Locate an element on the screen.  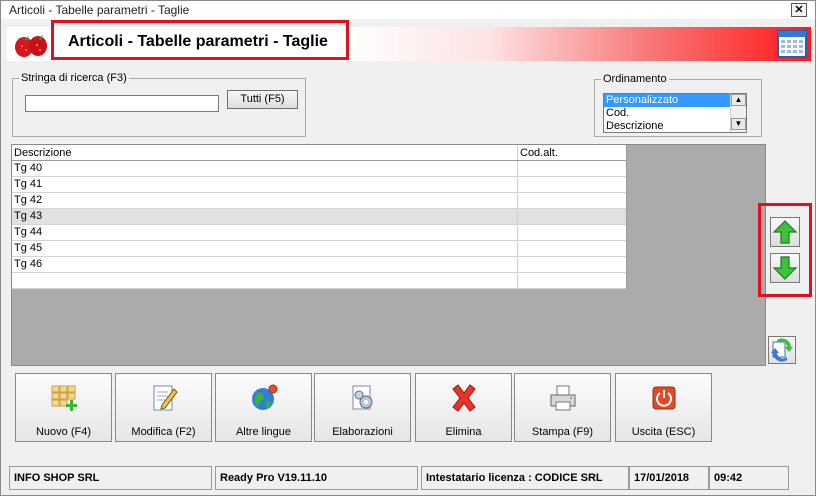
arrow-down-icon is located at coordinates (785, 268).